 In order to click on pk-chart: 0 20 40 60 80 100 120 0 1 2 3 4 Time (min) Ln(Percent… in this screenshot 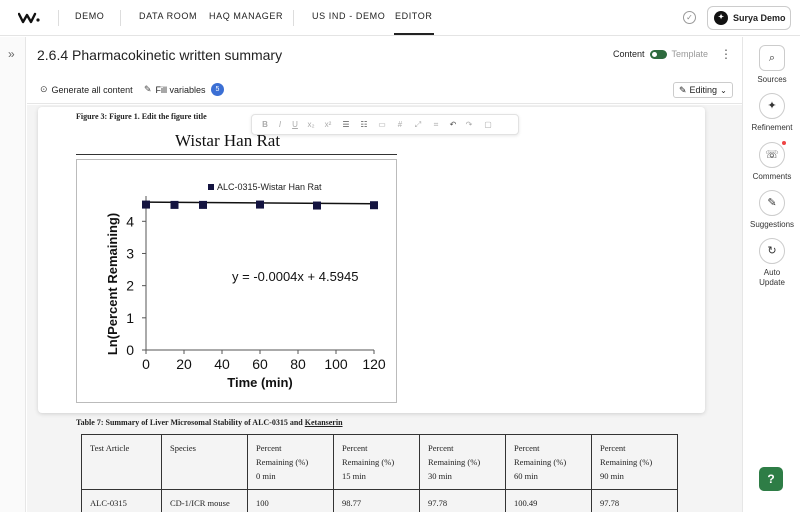, I will do `click(245, 286)`.